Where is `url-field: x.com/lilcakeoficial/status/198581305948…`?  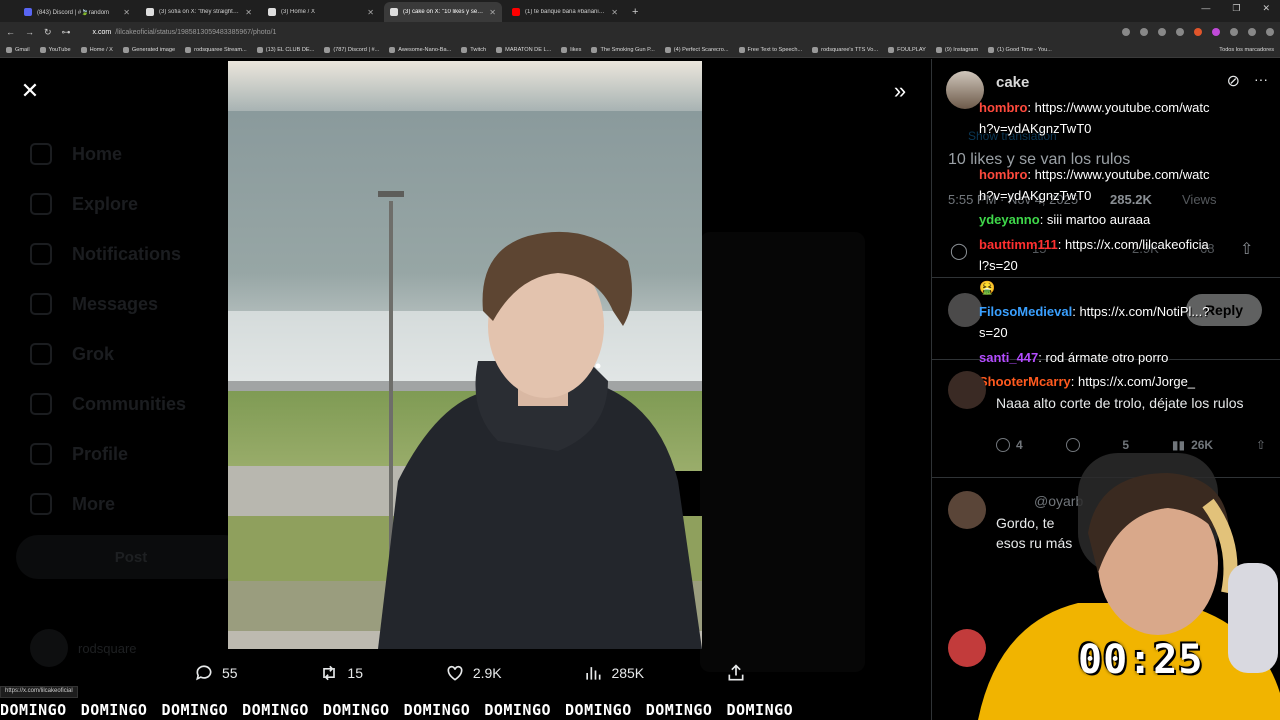 url-field: x.com/lilcakeoficial/status/198581305948… is located at coordinates (536, 32).